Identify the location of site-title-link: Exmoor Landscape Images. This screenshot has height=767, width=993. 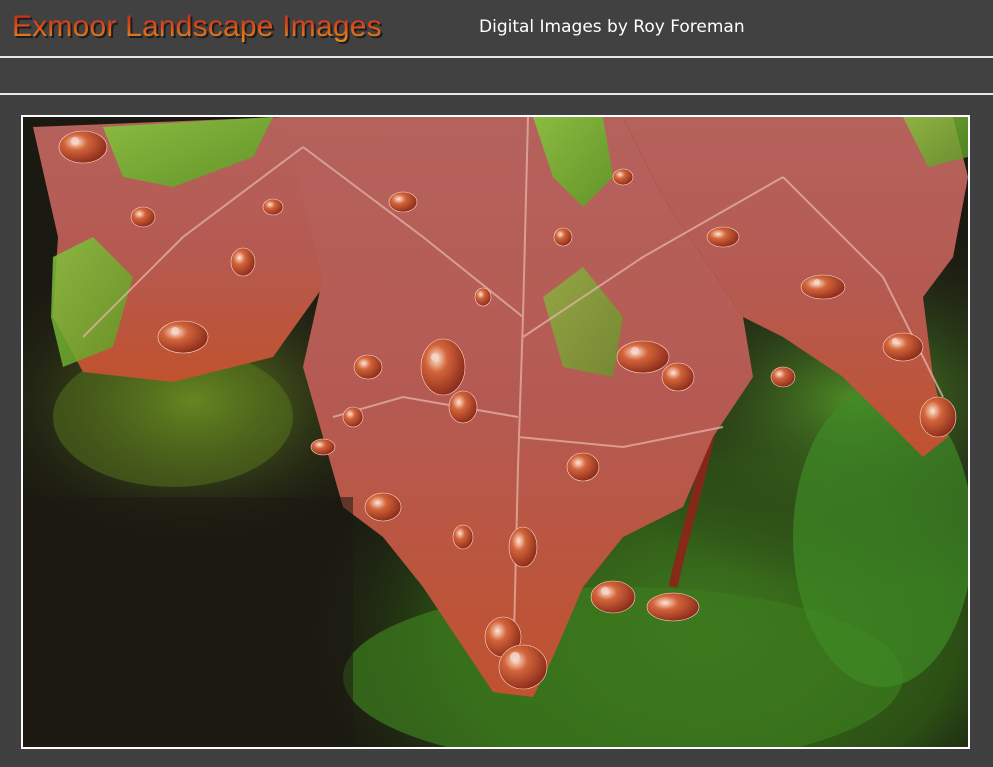
(197, 27).